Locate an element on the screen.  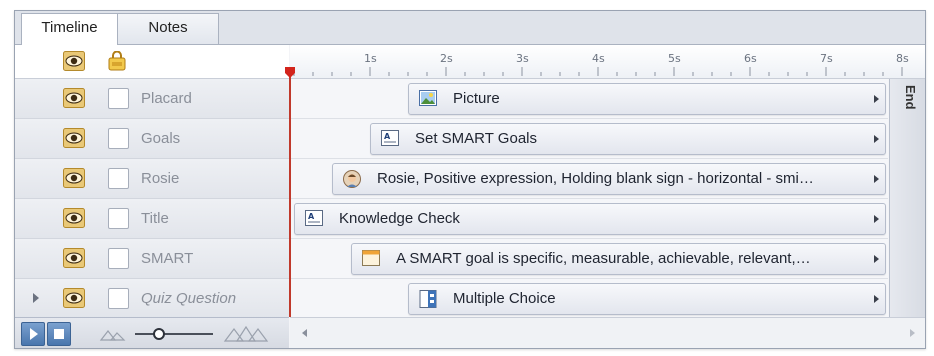
timeline-object-bar: Multiple Choice is located at coordinates (647, 299).